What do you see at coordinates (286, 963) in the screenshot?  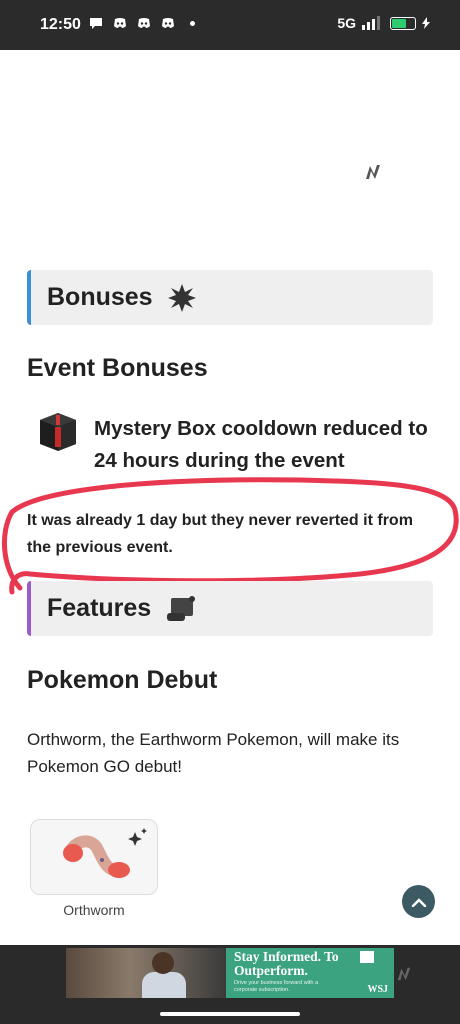 I see `ad-headline: Stay Informed. To Outperform.` at bounding box center [286, 963].